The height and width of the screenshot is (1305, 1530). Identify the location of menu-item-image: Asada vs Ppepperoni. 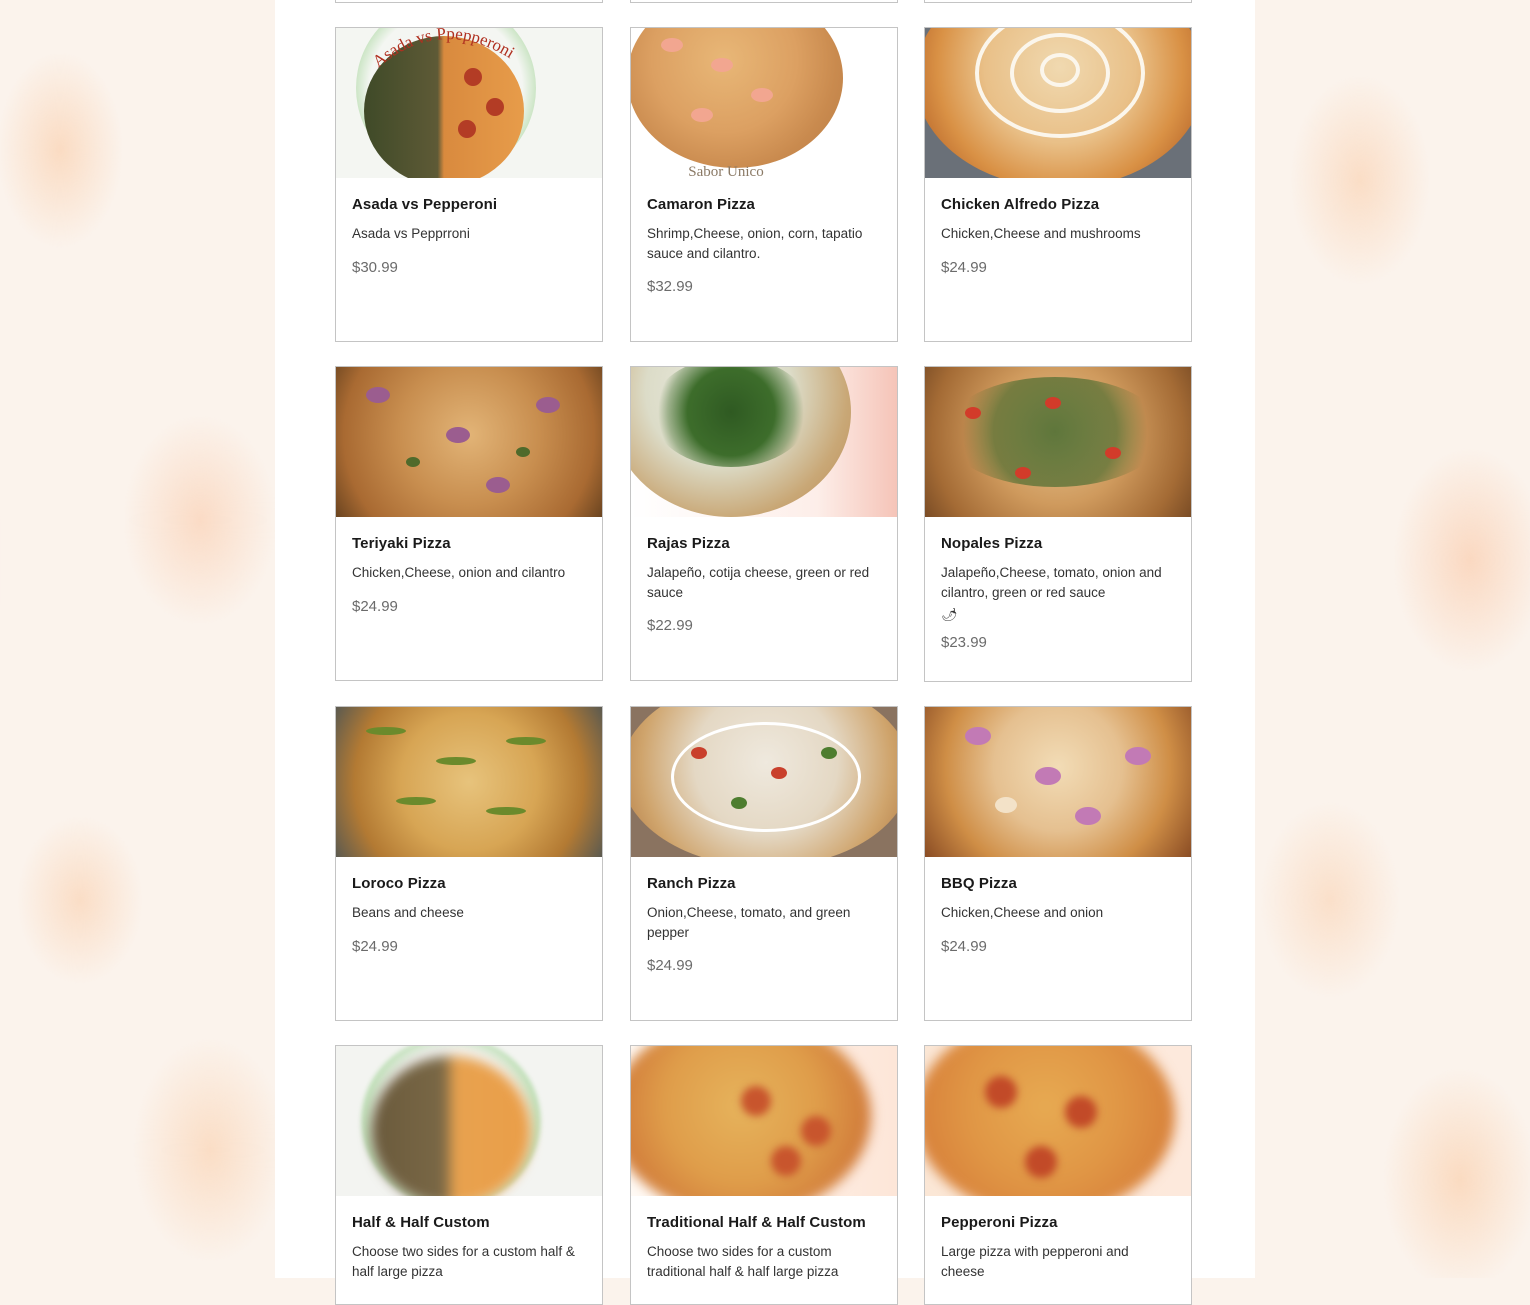
(469, 103).